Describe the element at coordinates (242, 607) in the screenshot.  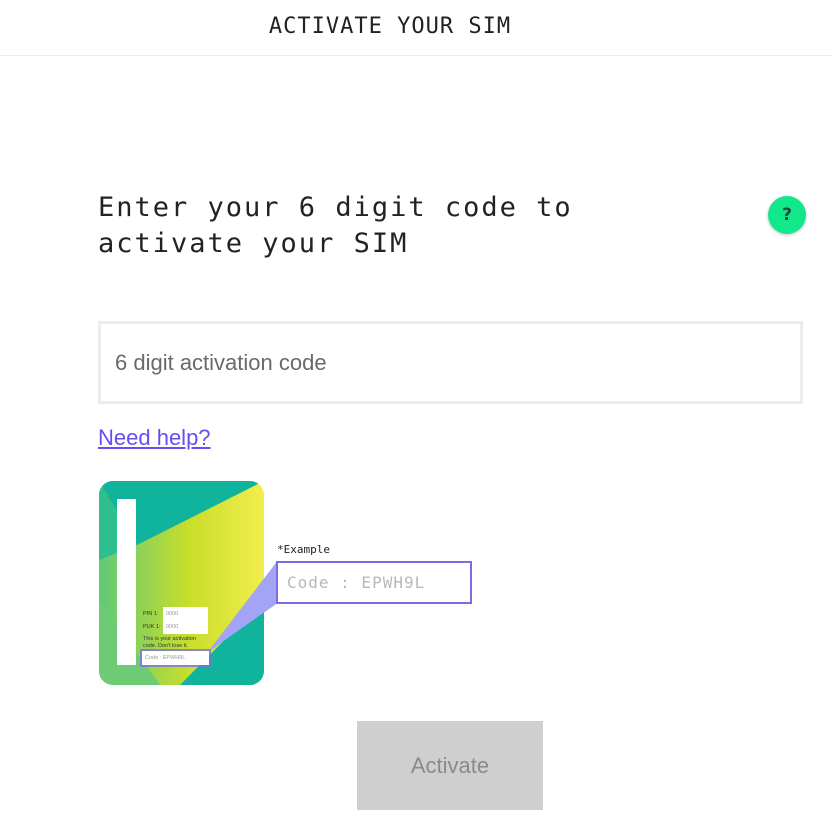
I see `projection-wedge-dark` at that location.